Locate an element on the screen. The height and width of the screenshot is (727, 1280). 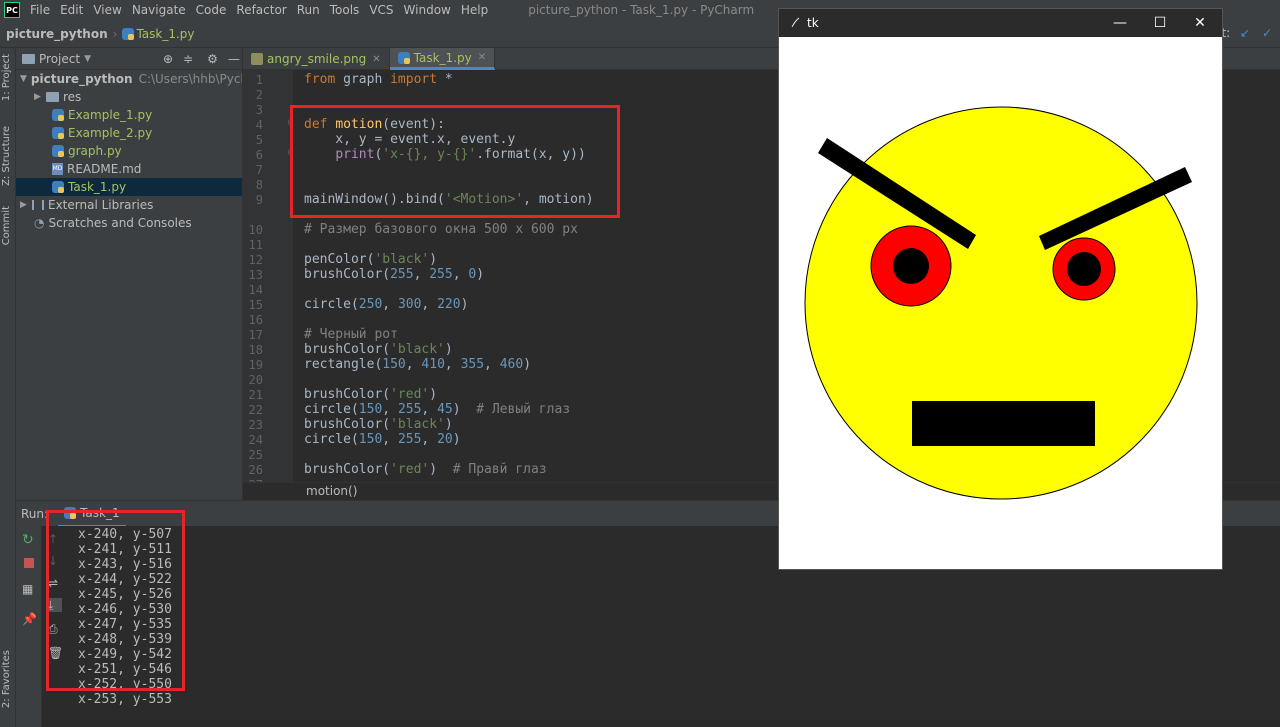
line-number: 17 is located at coordinates (255, 335).